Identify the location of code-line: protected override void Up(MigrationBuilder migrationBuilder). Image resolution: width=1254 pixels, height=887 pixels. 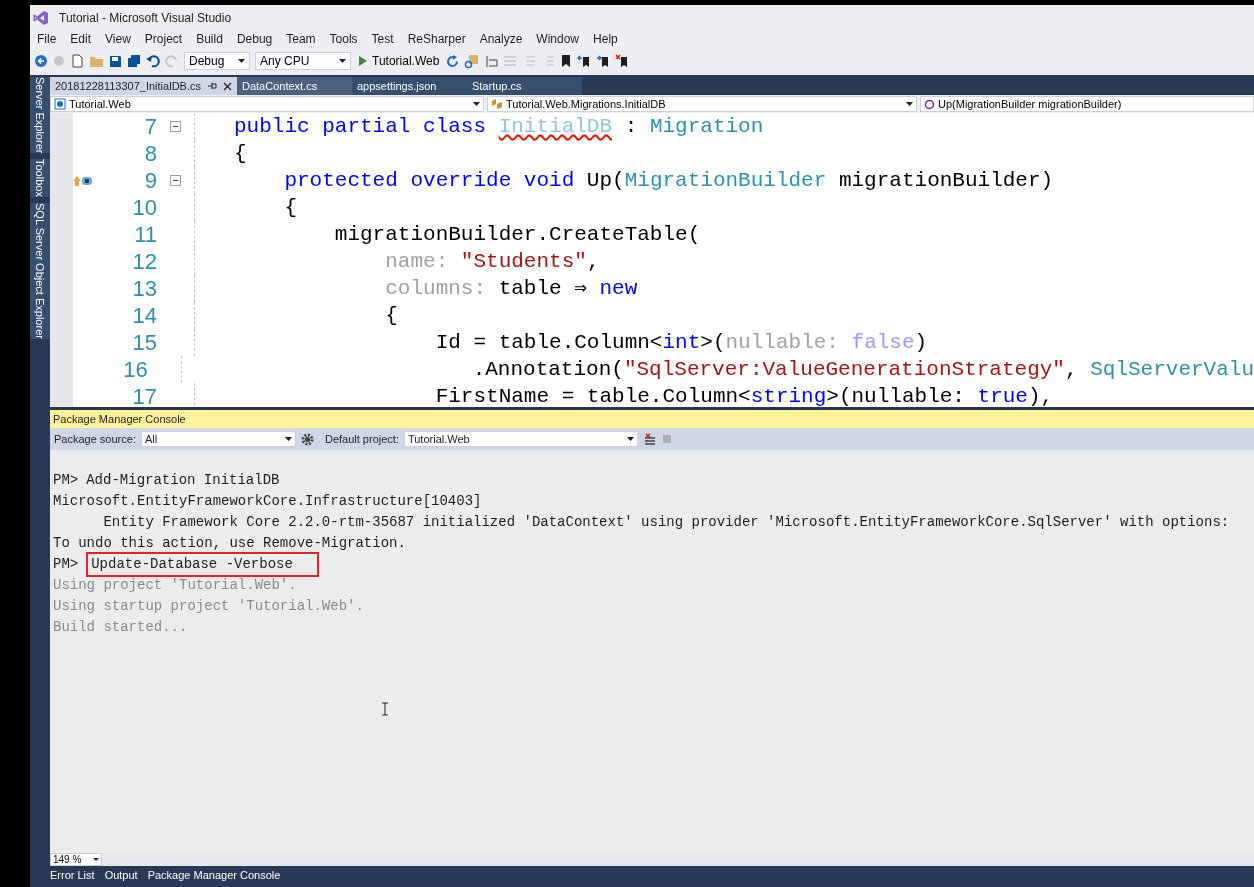
(668, 181).